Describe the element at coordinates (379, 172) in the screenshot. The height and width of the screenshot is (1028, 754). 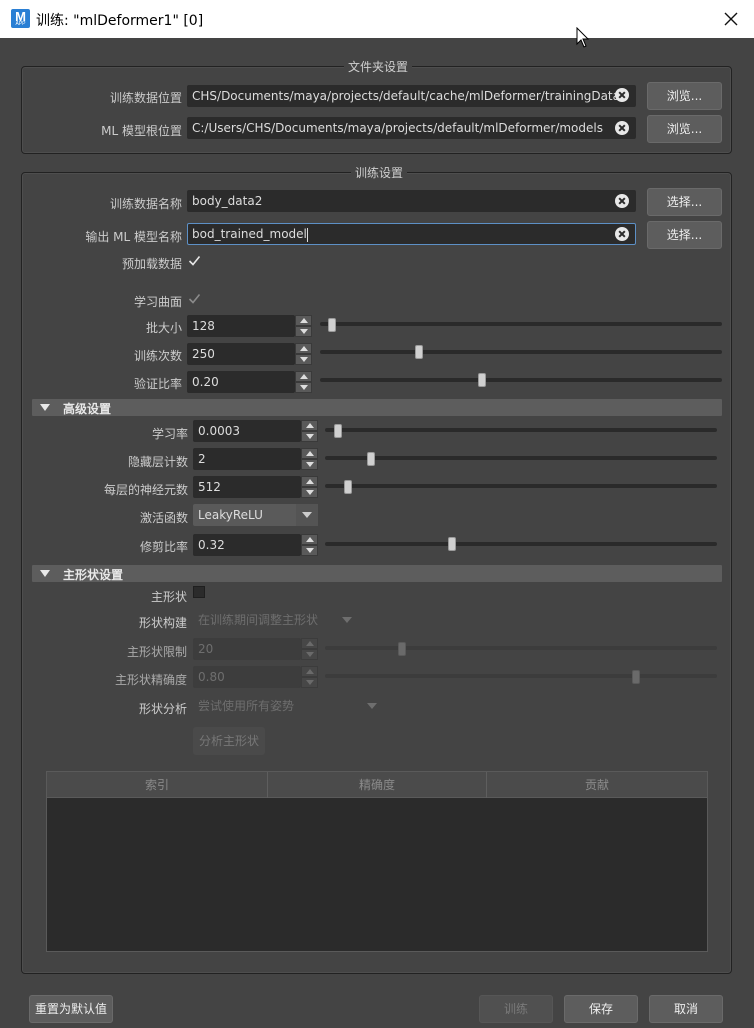
I see `training-settings-title: 训练设置` at that location.